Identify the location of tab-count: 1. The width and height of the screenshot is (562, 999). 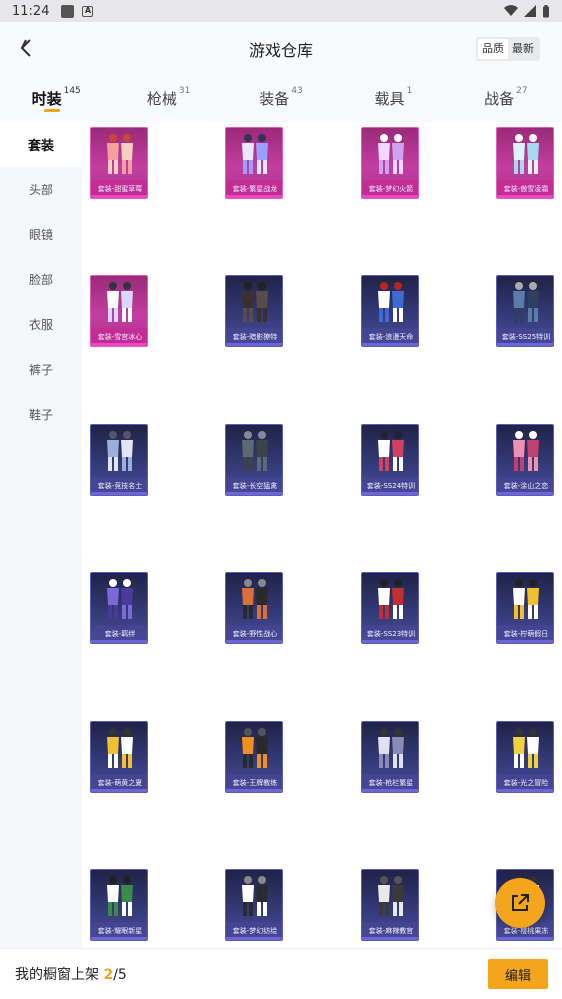
(409, 91).